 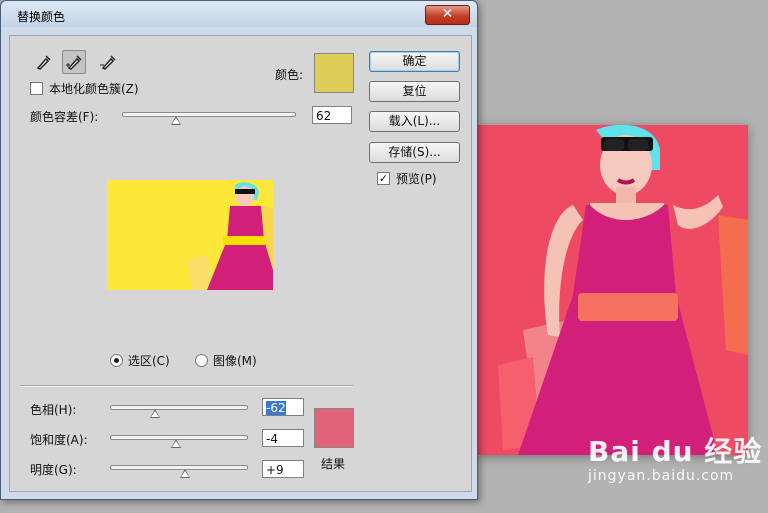 I want to click on preview-label: 预览(P), so click(x=416, y=179).